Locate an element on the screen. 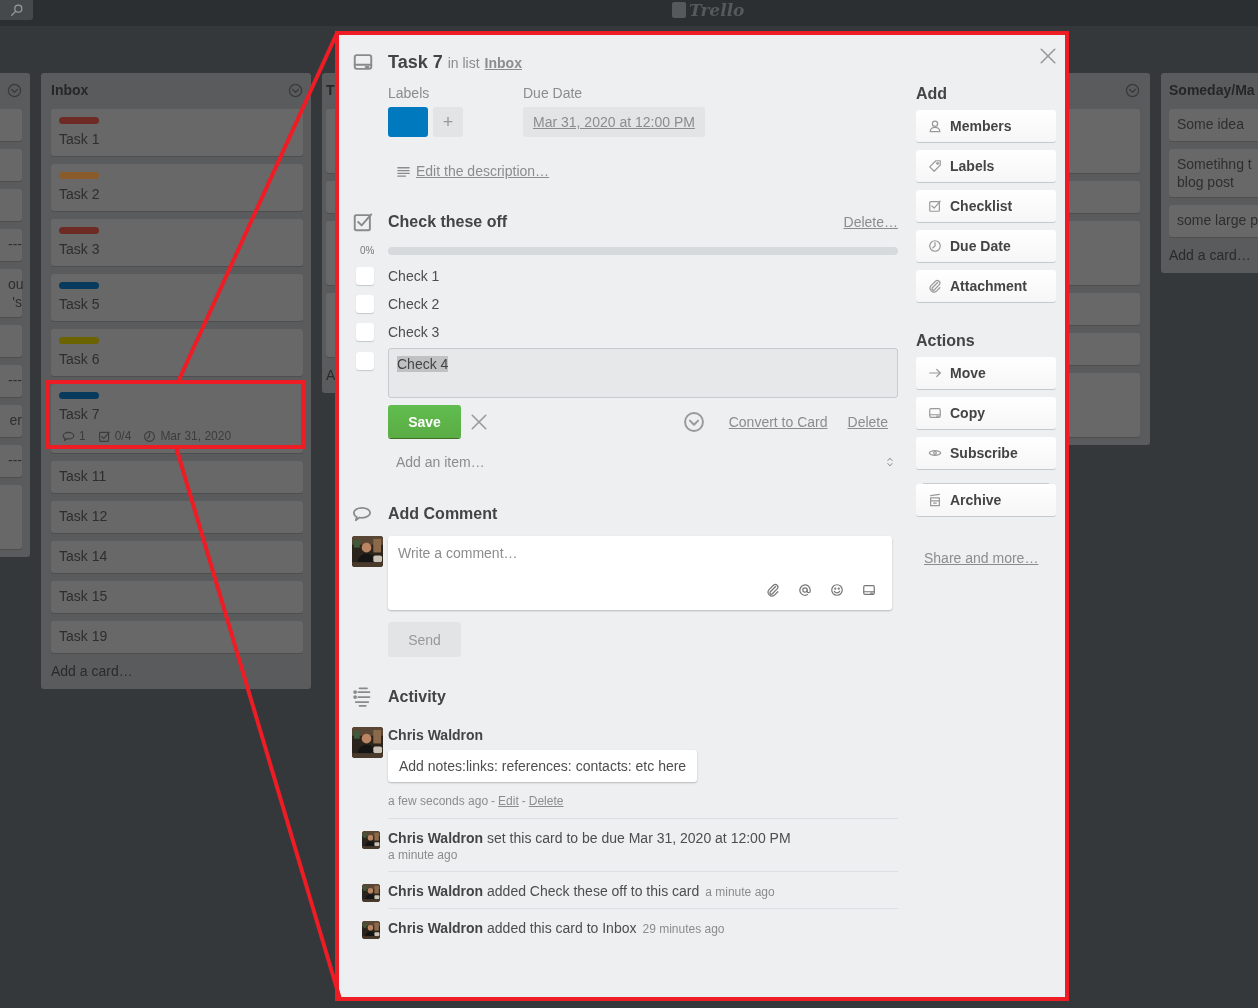  sidebar-button: Checklist is located at coordinates (986, 206).